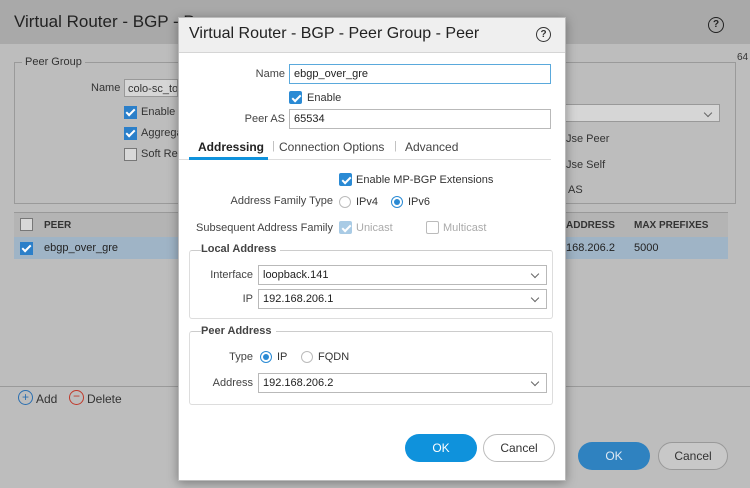 This screenshot has height=488, width=750. What do you see at coordinates (441, 448) in the screenshot?
I see `ok-button: OK` at bounding box center [441, 448].